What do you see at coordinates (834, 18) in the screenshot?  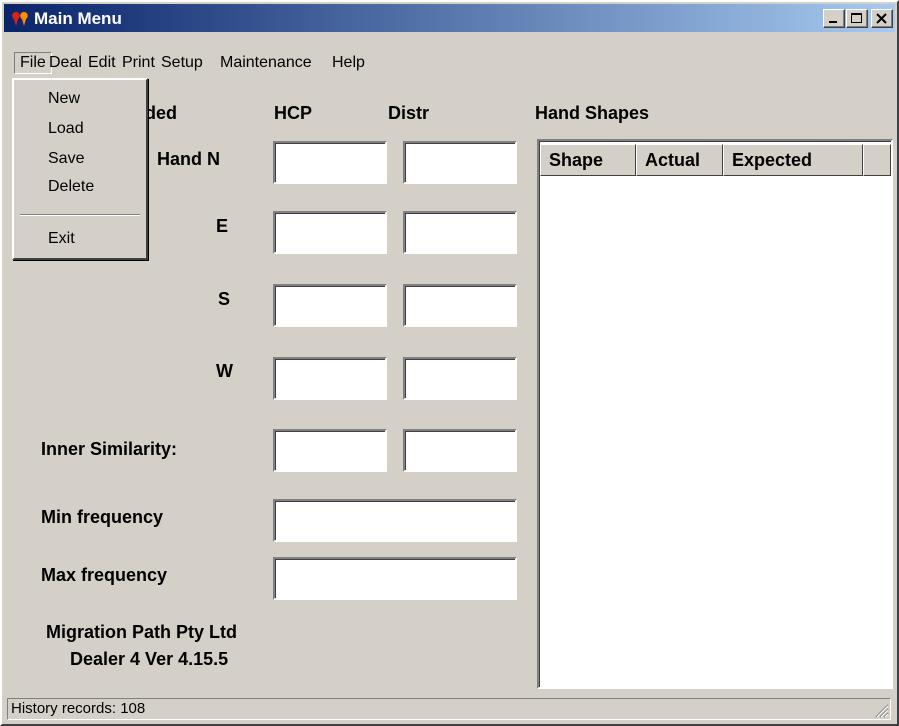 I see `minimize-button` at bounding box center [834, 18].